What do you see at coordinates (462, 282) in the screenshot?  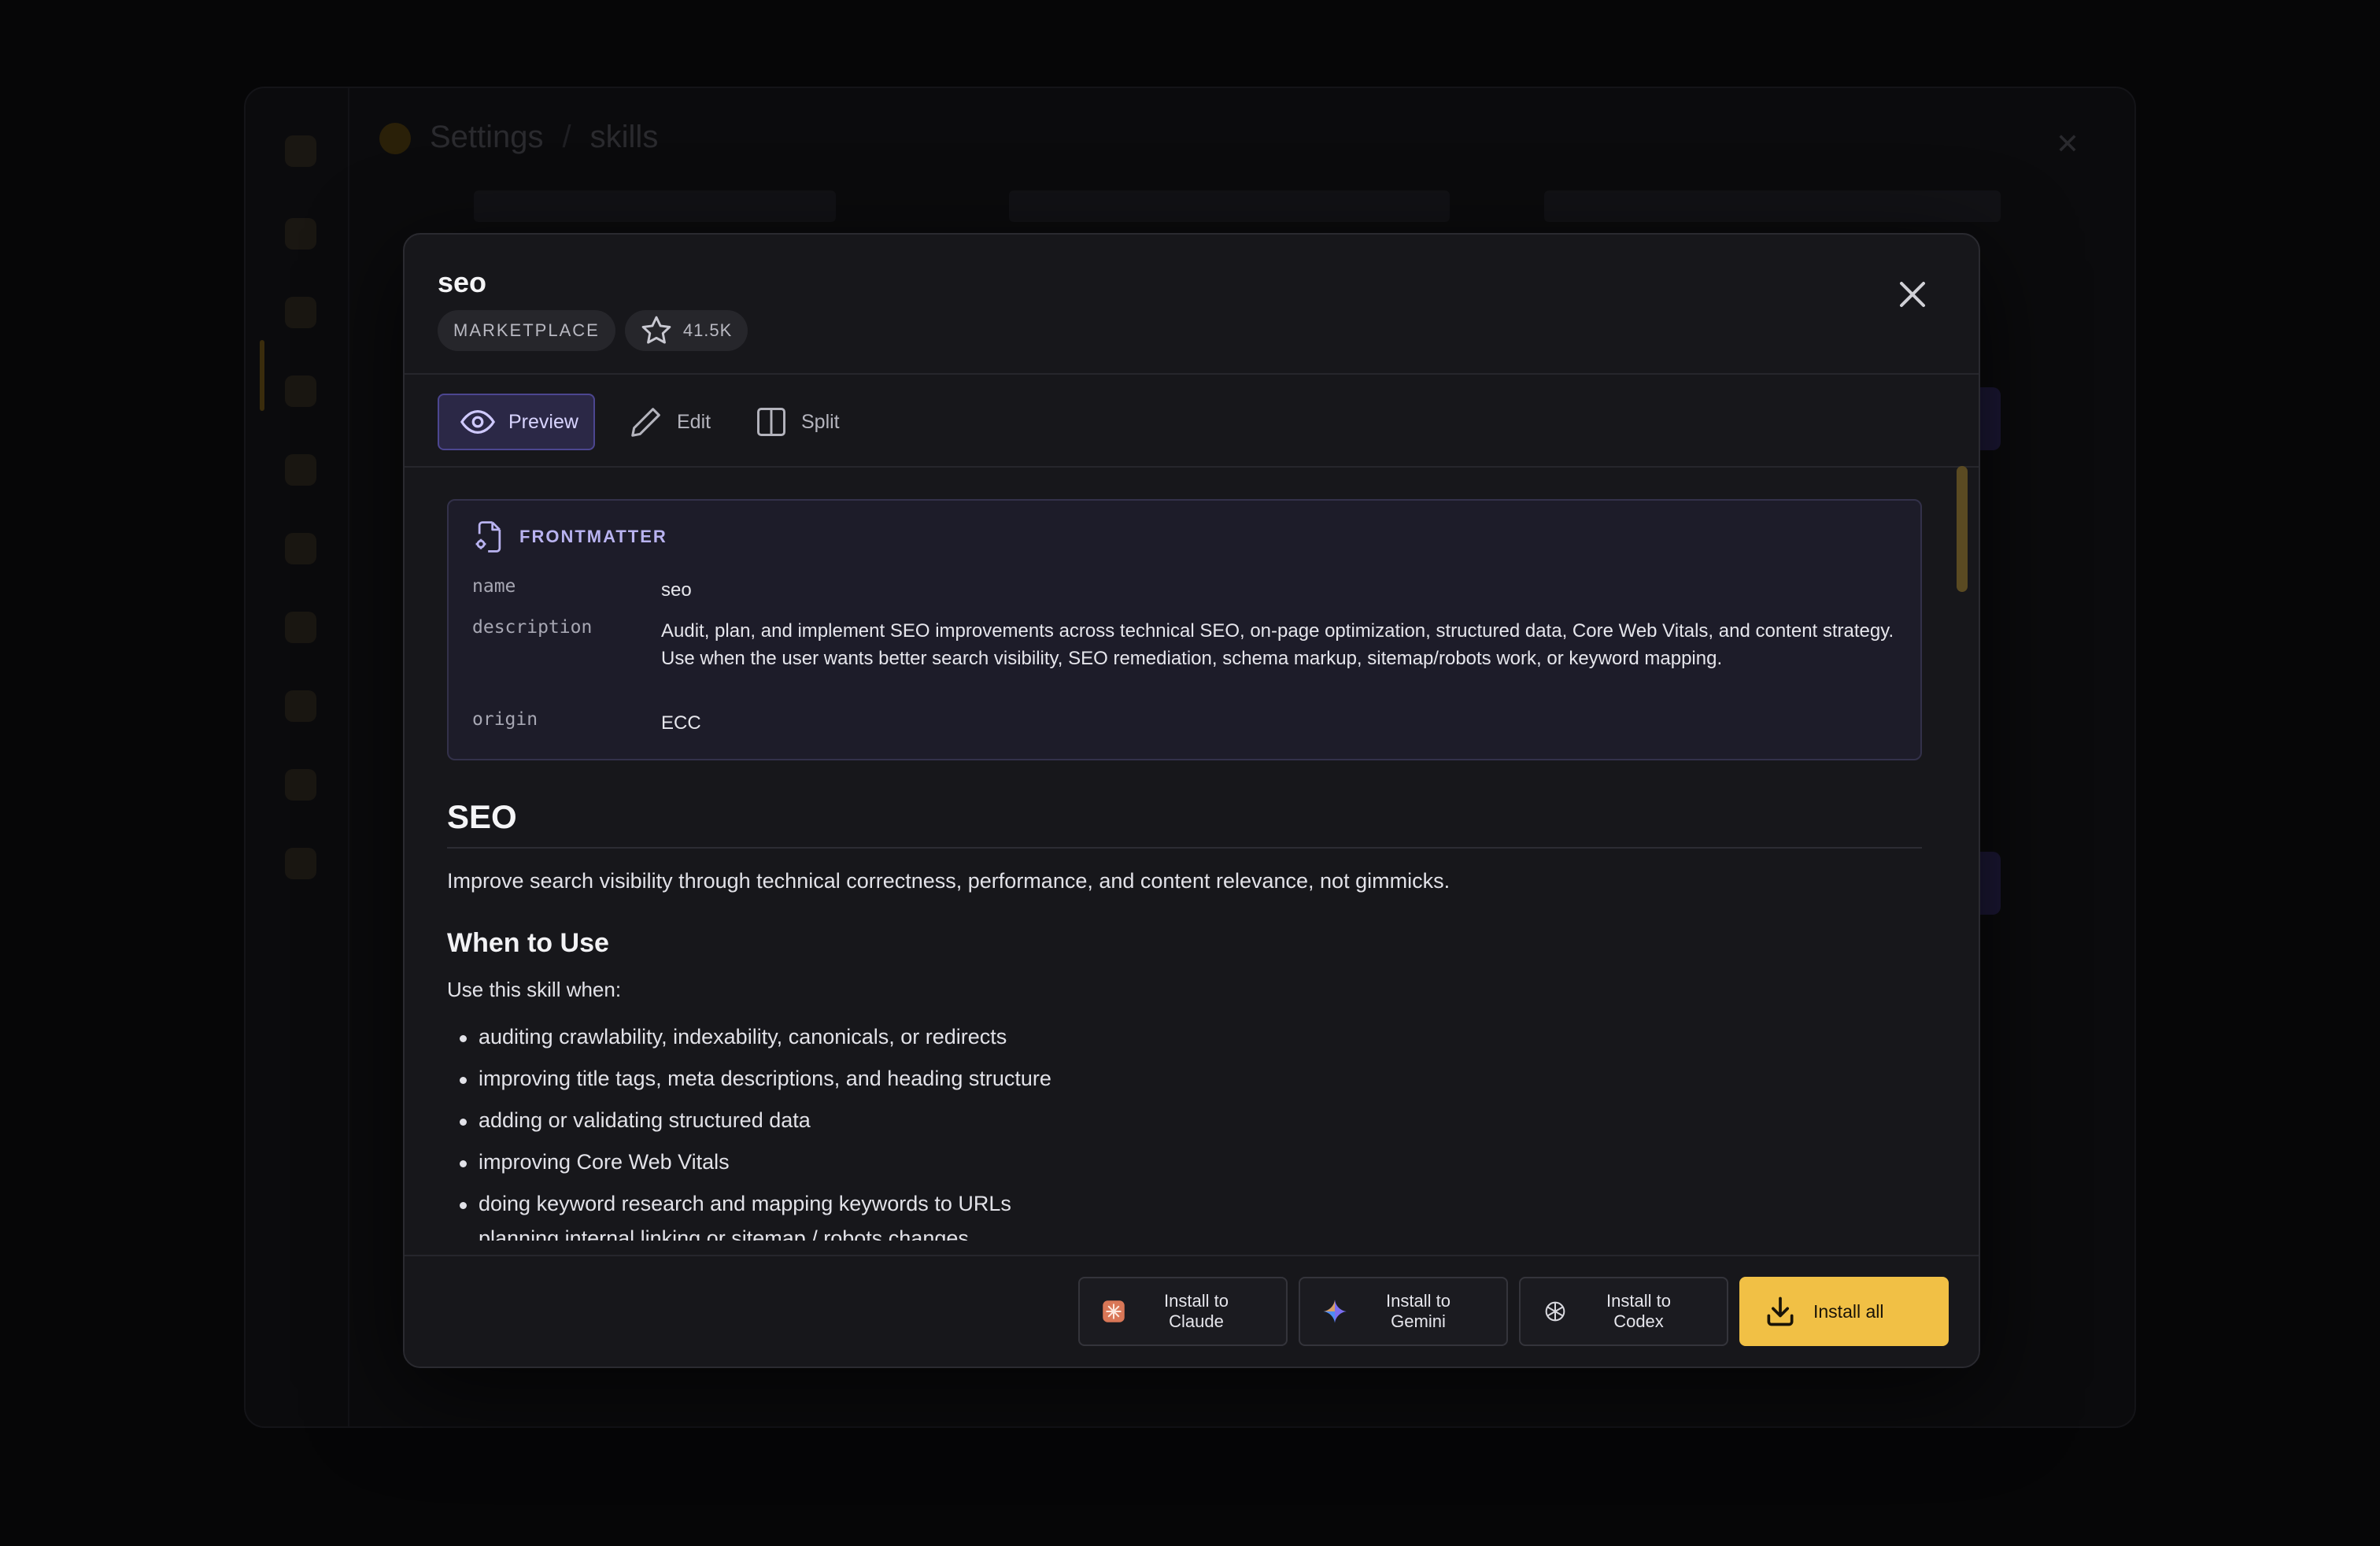 I see `modal-title: seo` at bounding box center [462, 282].